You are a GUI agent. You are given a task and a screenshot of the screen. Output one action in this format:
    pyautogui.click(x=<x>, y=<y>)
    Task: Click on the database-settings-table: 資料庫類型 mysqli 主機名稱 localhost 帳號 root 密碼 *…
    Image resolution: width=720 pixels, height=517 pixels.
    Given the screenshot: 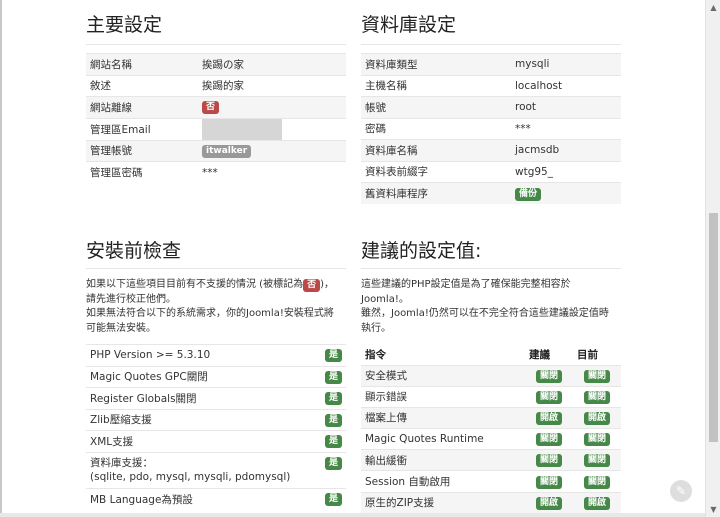 What is the action you would take?
    pyautogui.click(x=491, y=128)
    